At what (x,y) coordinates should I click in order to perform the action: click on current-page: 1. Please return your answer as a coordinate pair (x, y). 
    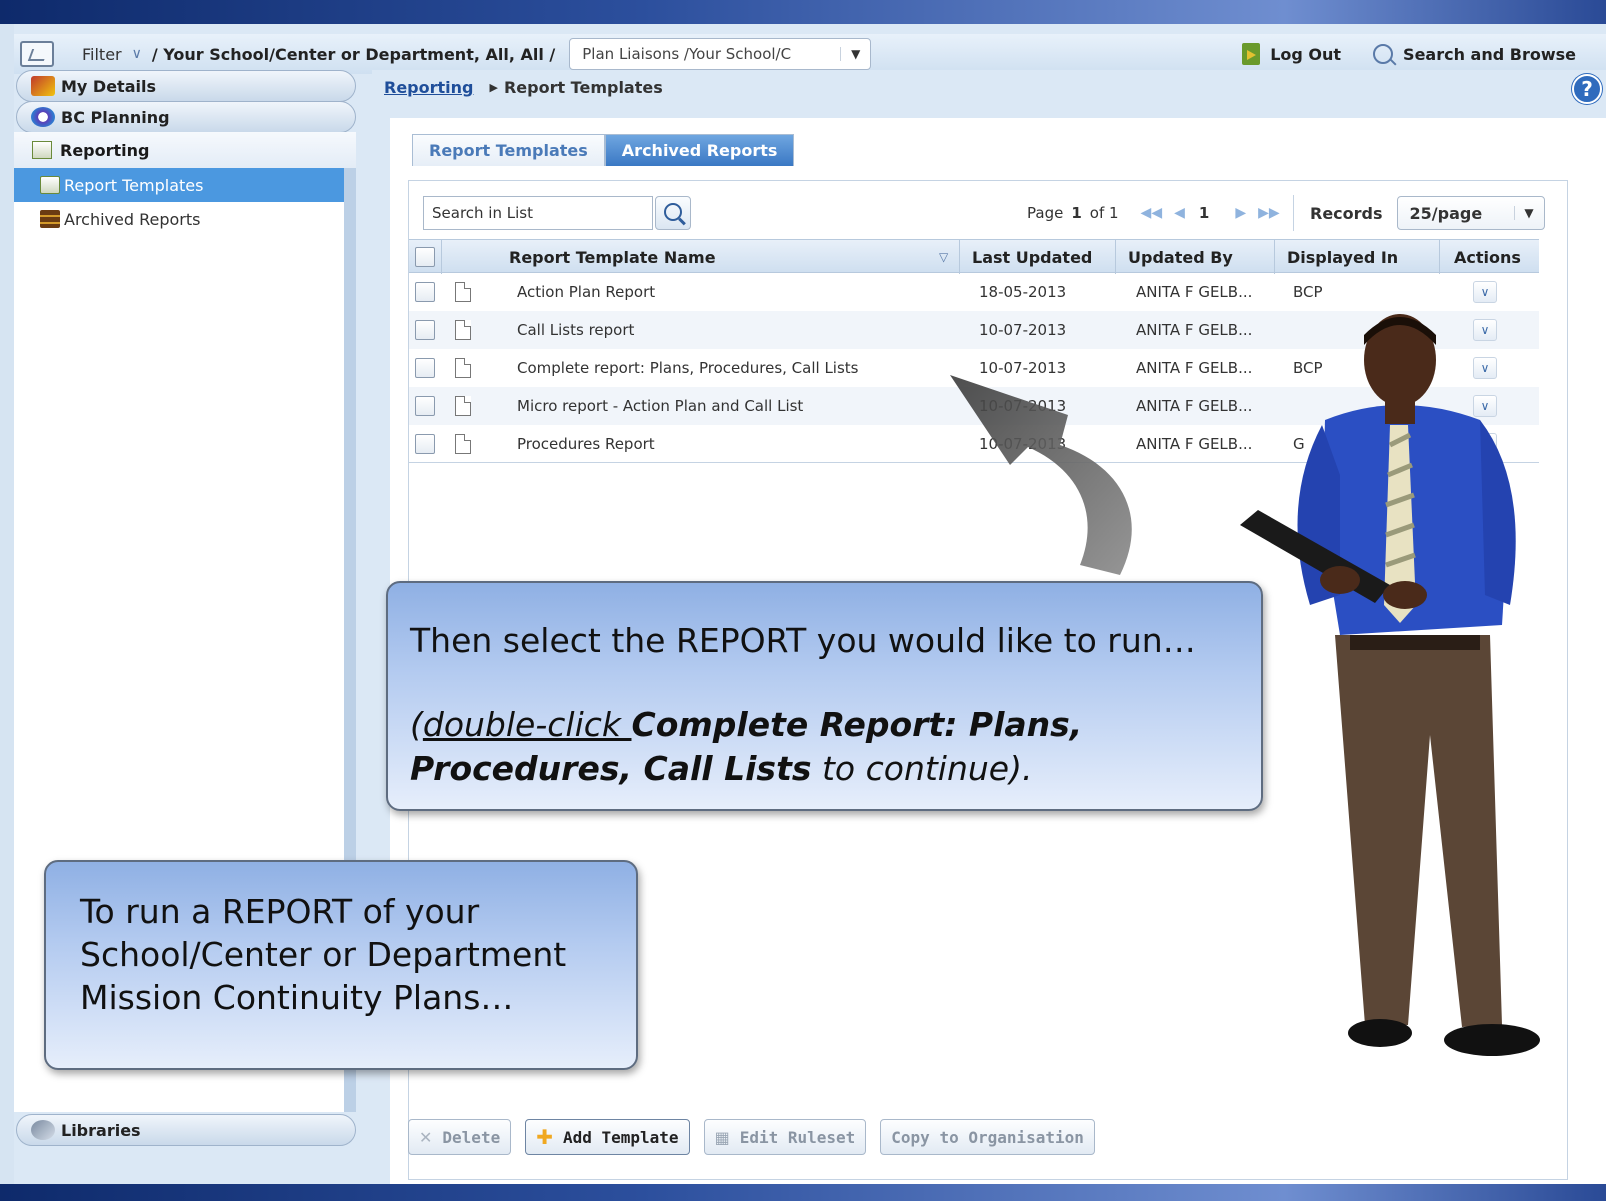
    Looking at the image, I should click on (1204, 213).